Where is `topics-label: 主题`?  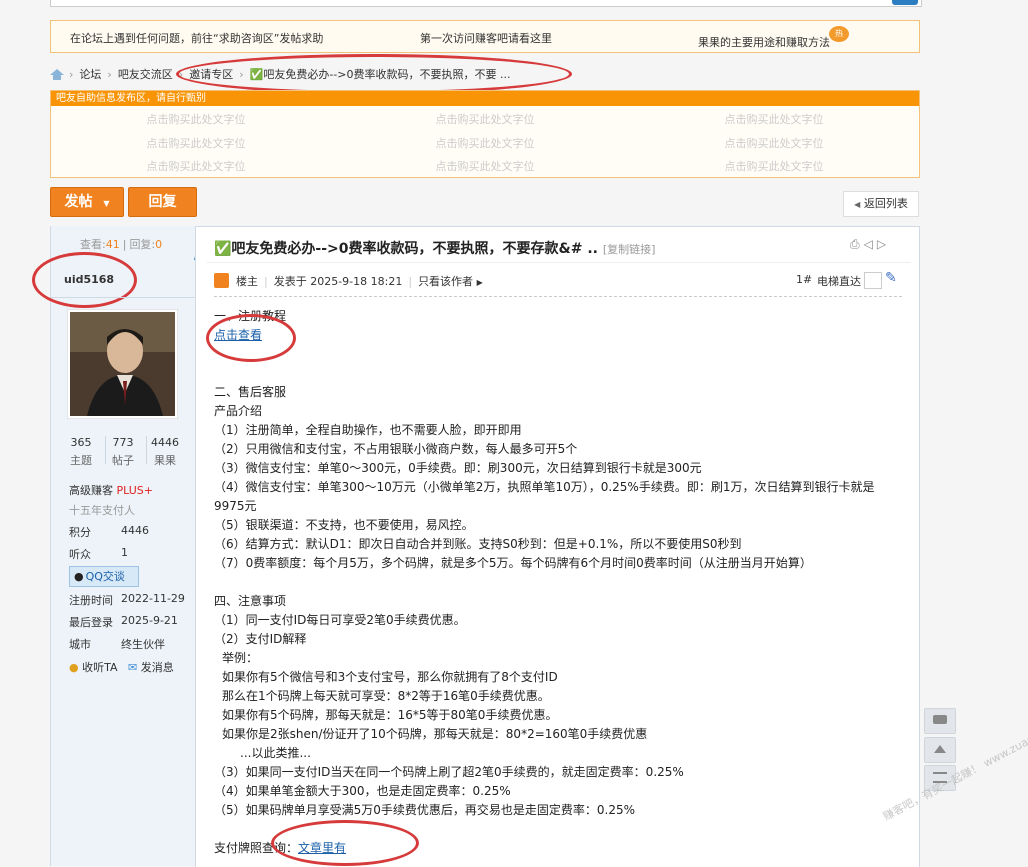
topics-label: 主题 is located at coordinates (81, 460).